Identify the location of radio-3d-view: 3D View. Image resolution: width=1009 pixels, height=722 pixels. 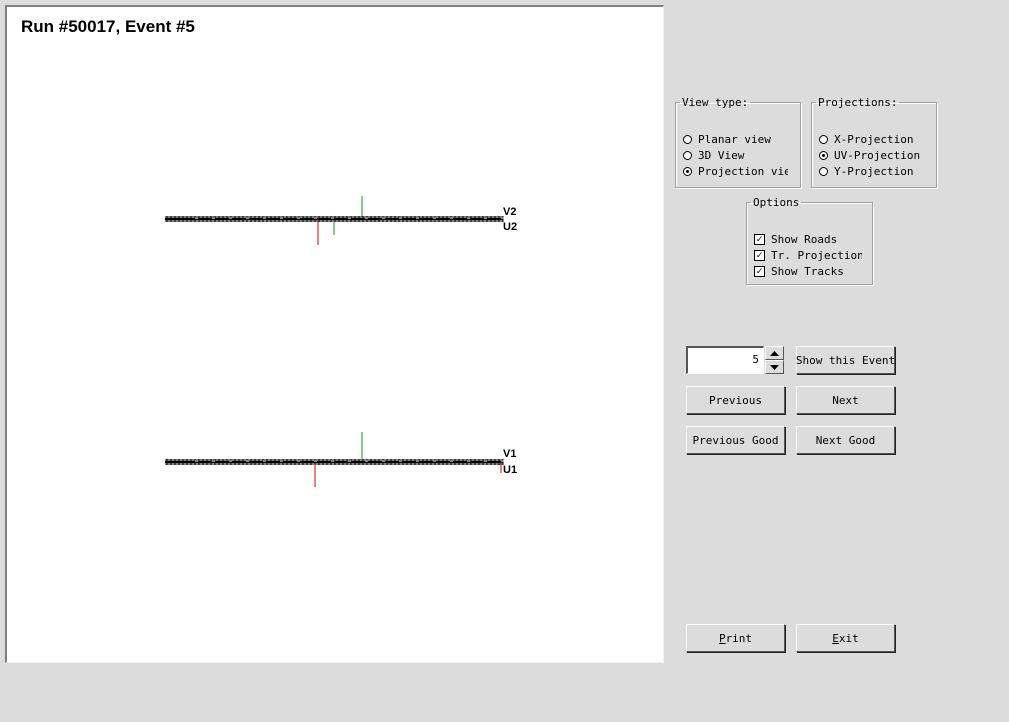
(739, 155).